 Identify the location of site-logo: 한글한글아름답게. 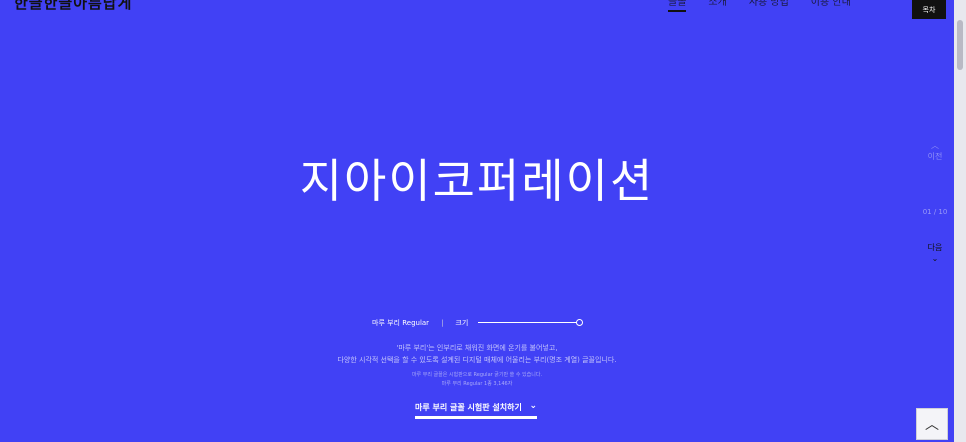
(73, 6).